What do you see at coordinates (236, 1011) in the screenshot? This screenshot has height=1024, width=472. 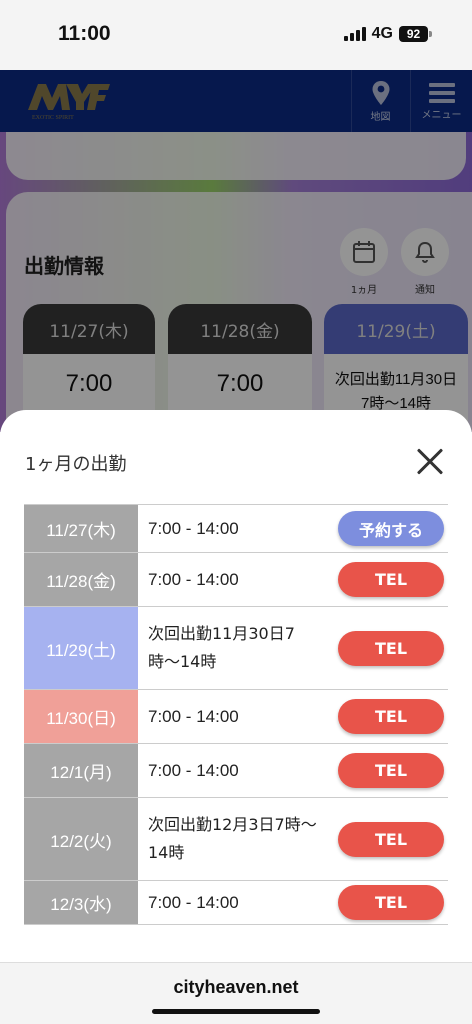 I see `home-indicator` at bounding box center [236, 1011].